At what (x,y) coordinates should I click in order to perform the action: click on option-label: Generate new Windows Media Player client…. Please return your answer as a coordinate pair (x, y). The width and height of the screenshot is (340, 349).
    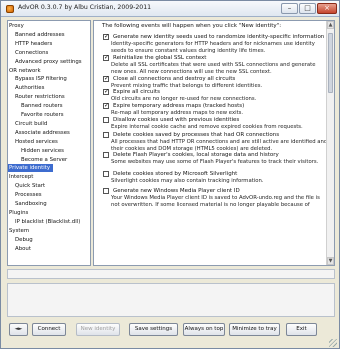
    Looking at the image, I should click on (176, 191).